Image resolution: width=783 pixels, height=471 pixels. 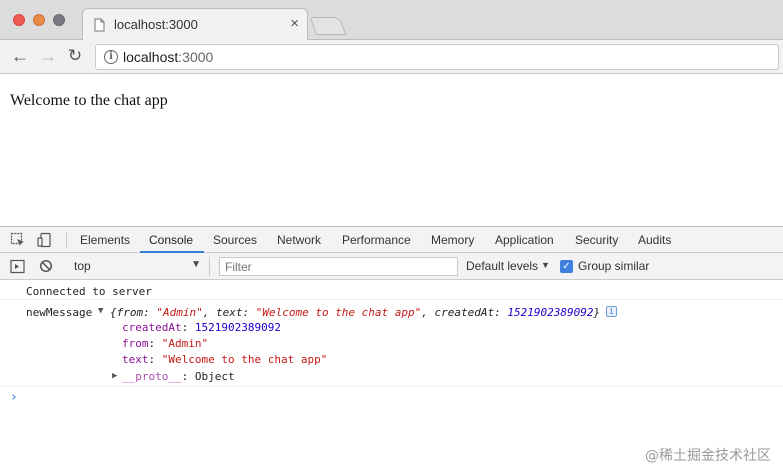 I want to click on group-similar-label: Group similar, so click(x=614, y=266).